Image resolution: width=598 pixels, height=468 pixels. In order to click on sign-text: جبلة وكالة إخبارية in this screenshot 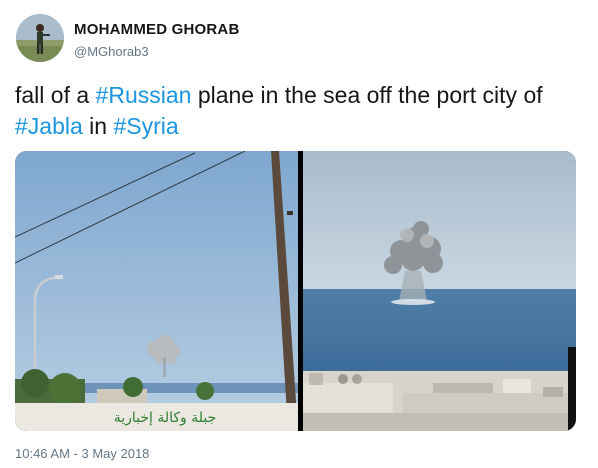, I will do `click(165, 418)`.